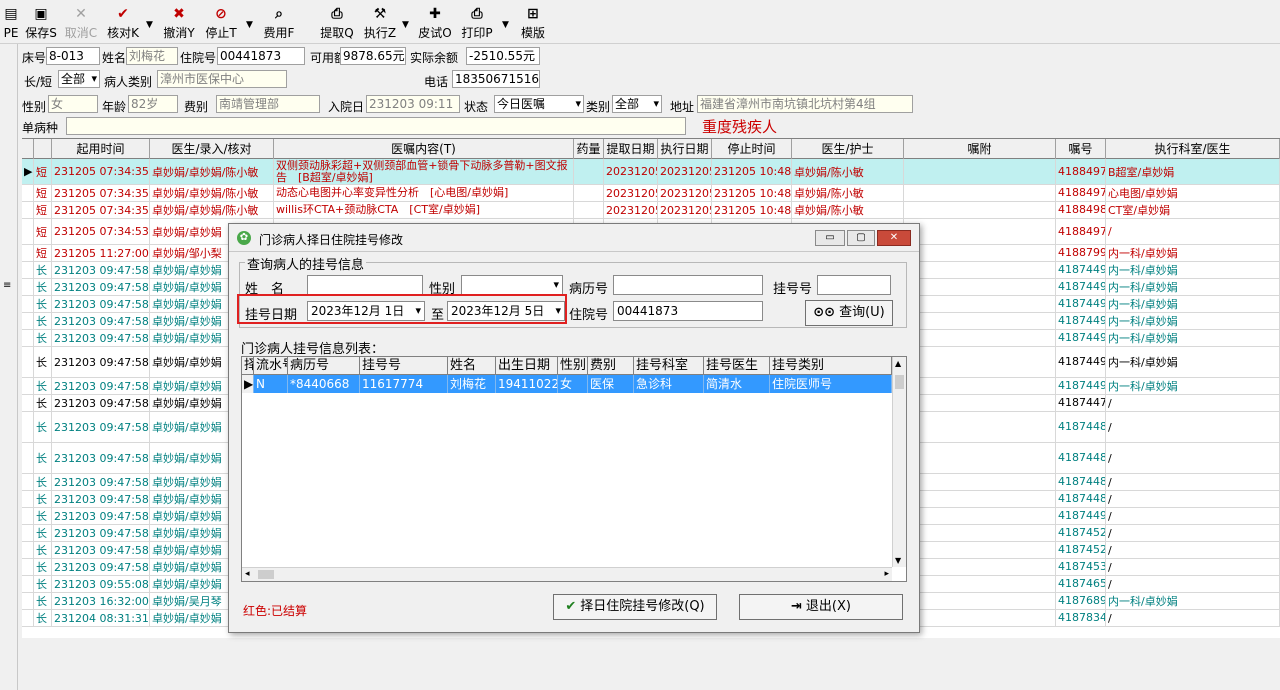  What do you see at coordinates (271, 366) in the screenshot?
I see `list-header-1: 流水号` at bounding box center [271, 366].